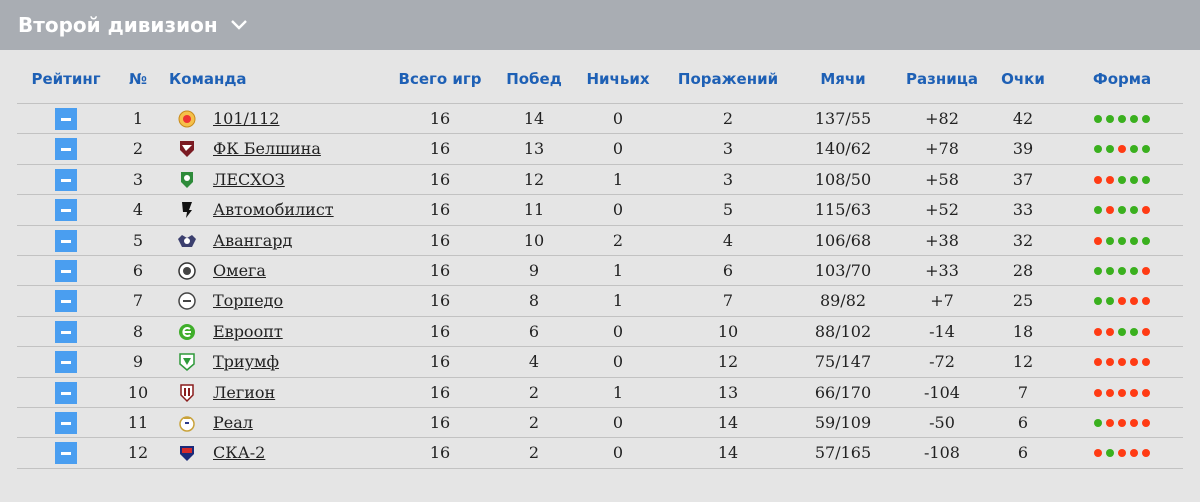  What do you see at coordinates (246, 362) in the screenshot?
I see `team-name-link: Триумф` at bounding box center [246, 362].